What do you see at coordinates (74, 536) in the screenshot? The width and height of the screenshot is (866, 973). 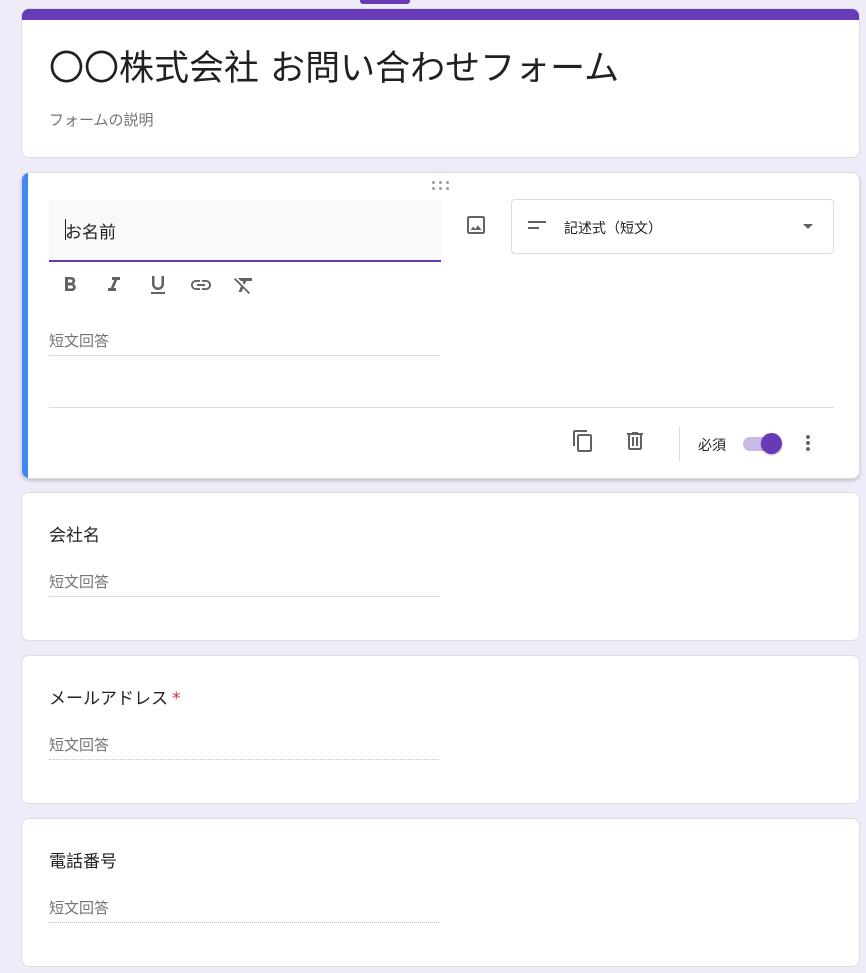 I see `question-title: 会社名` at bounding box center [74, 536].